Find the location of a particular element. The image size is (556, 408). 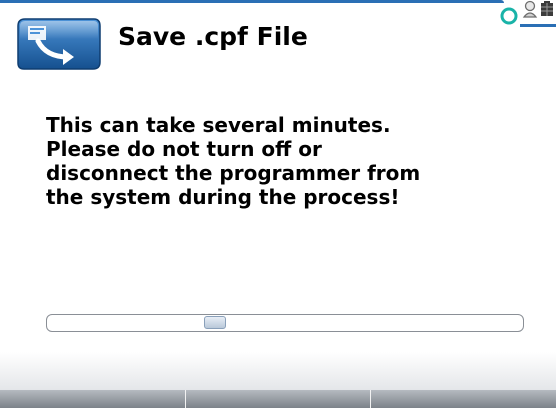

softkey-left is located at coordinates (93, 399).